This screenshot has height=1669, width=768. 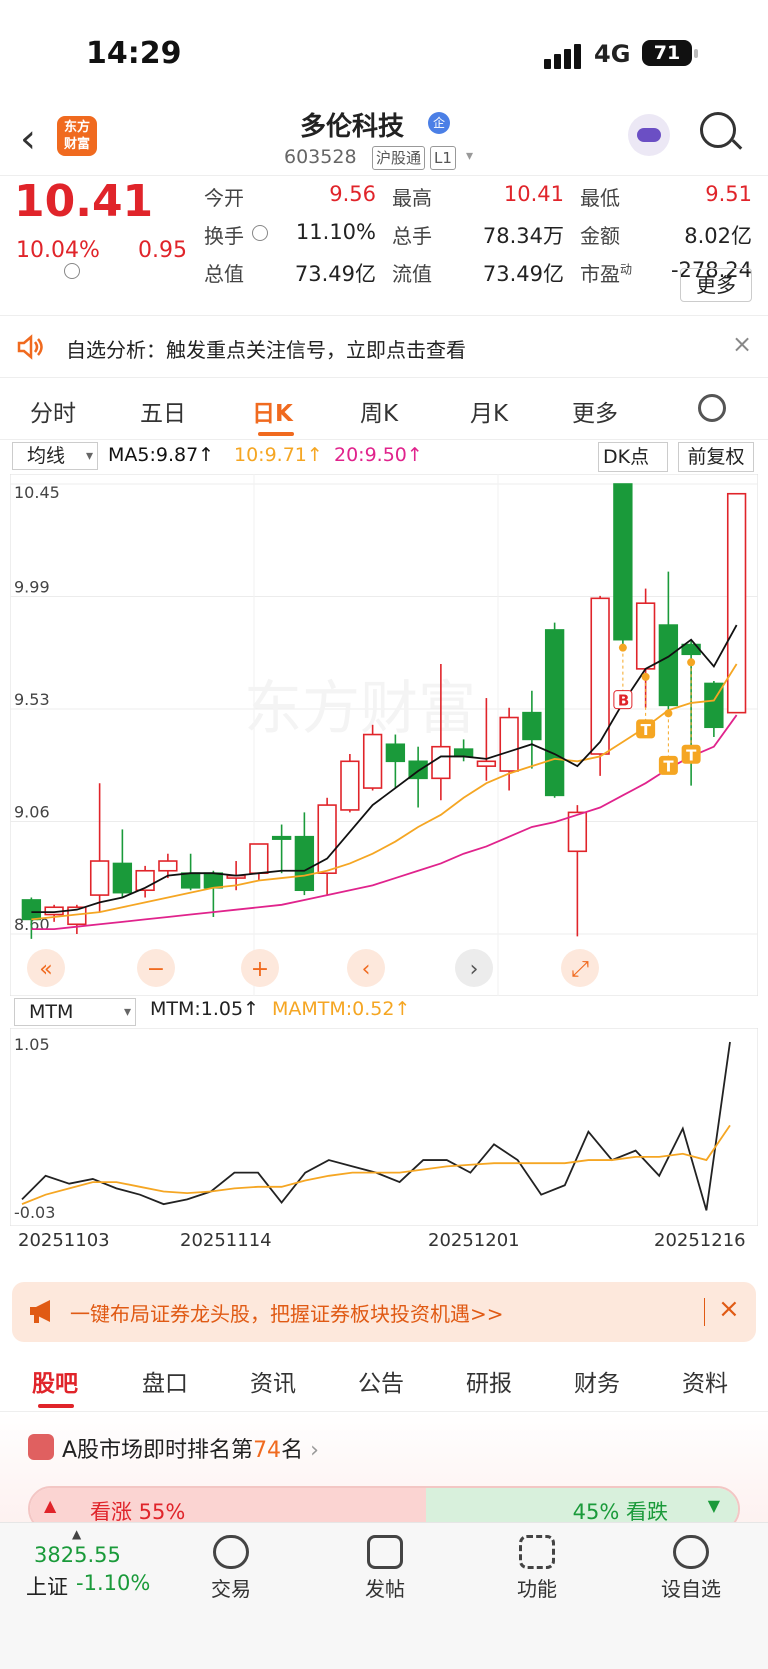 I want to click on megaphone-icon, so click(x=40, y=1311).